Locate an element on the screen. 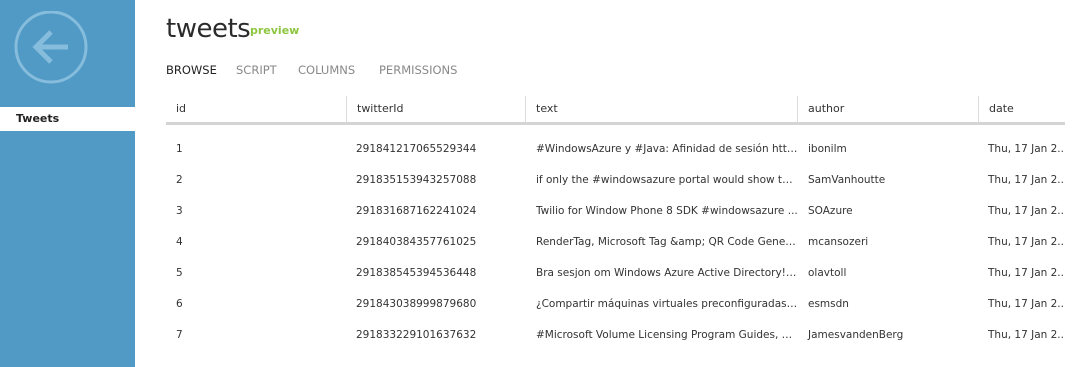  column-header-twitterid: twitterId is located at coordinates (436, 109).